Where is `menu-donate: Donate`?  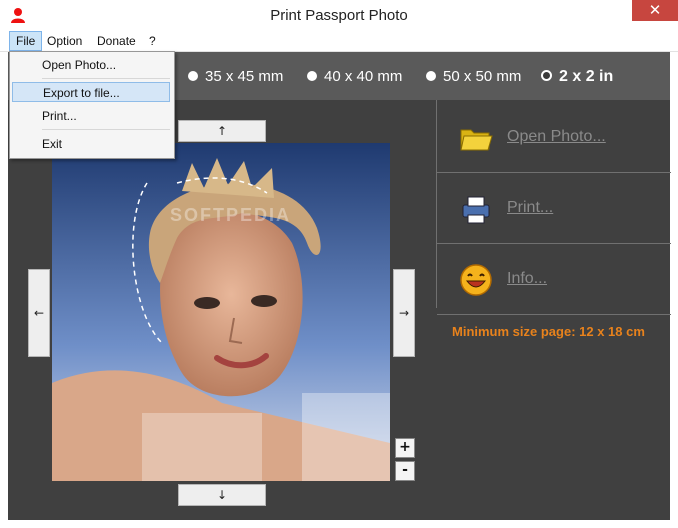
menu-donate: Donate is located at coordinates (116, 41).